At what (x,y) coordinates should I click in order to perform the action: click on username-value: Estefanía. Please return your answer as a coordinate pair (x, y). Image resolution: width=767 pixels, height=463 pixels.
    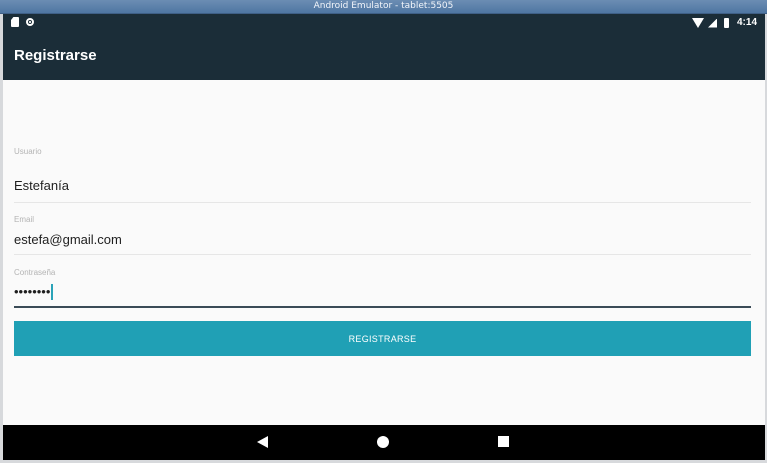
    Looking at the image, I should click on (41, 186).